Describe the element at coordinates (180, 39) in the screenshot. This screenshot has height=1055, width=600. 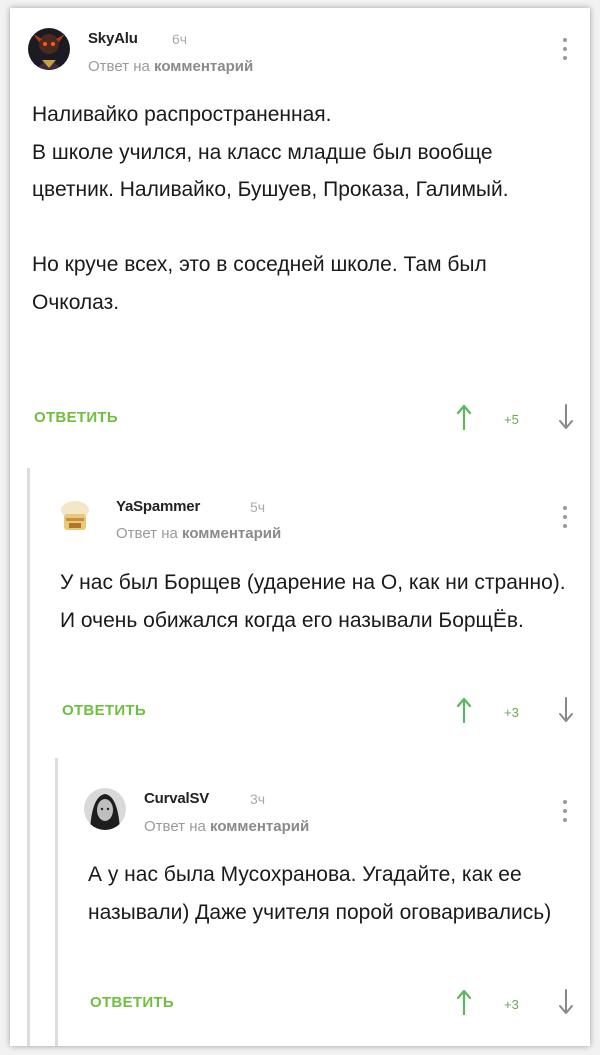
I see `timestamp: 6ч` at that location.